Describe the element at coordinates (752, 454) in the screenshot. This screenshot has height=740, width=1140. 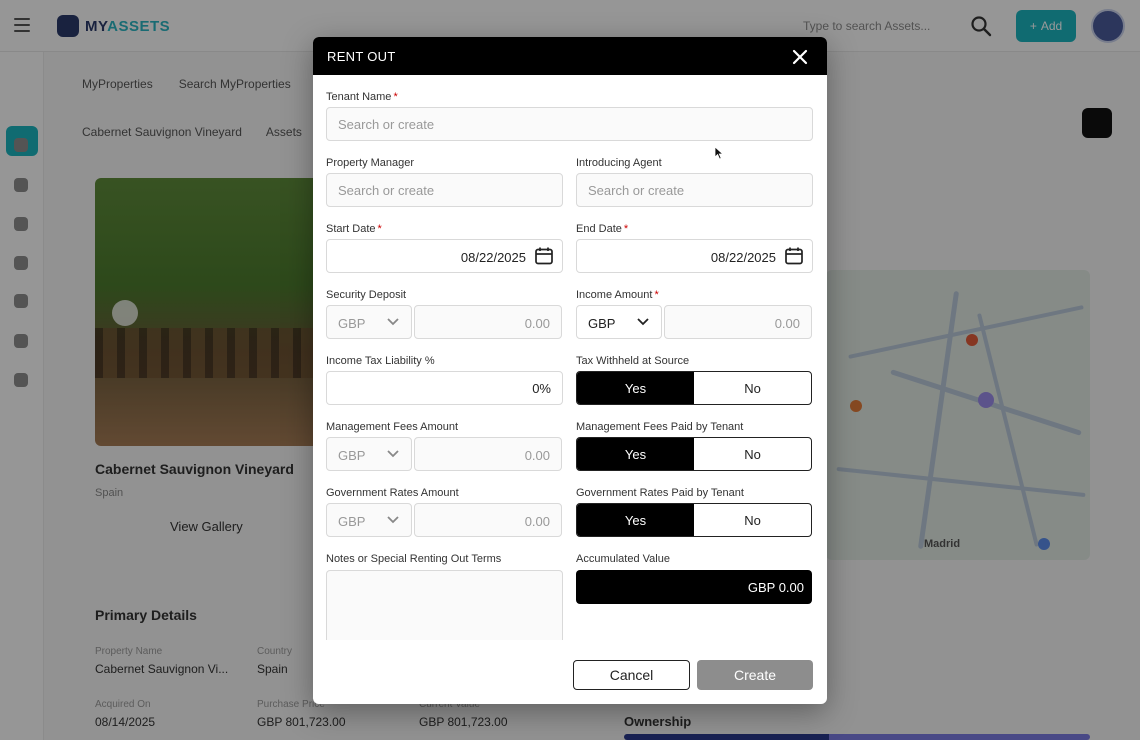
I see `management-fees-paid-no: No` at that location.